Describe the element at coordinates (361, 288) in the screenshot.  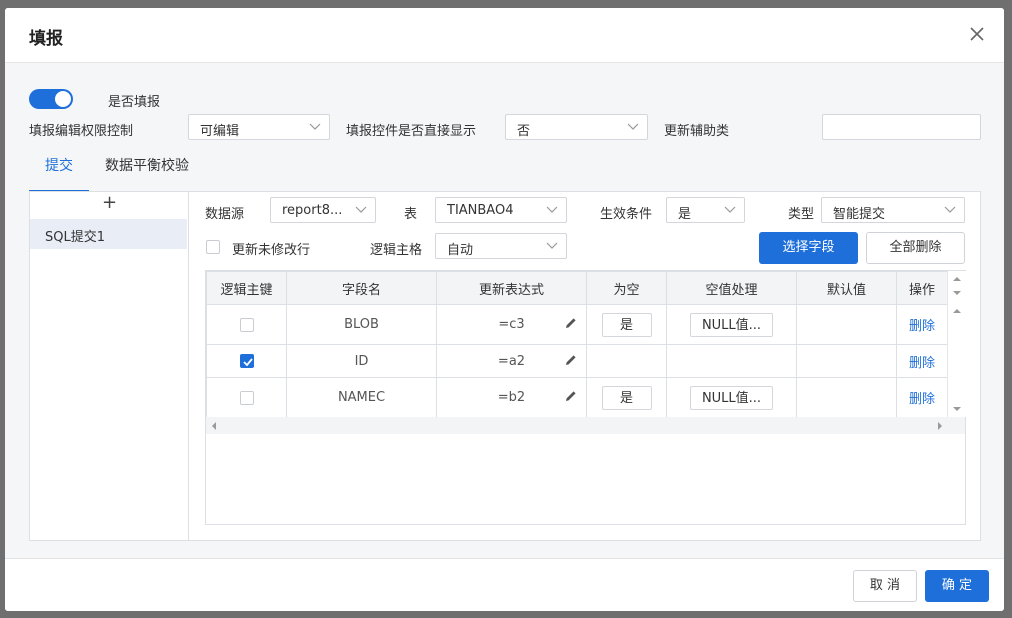
I see `col-header: 字段名` at that location.